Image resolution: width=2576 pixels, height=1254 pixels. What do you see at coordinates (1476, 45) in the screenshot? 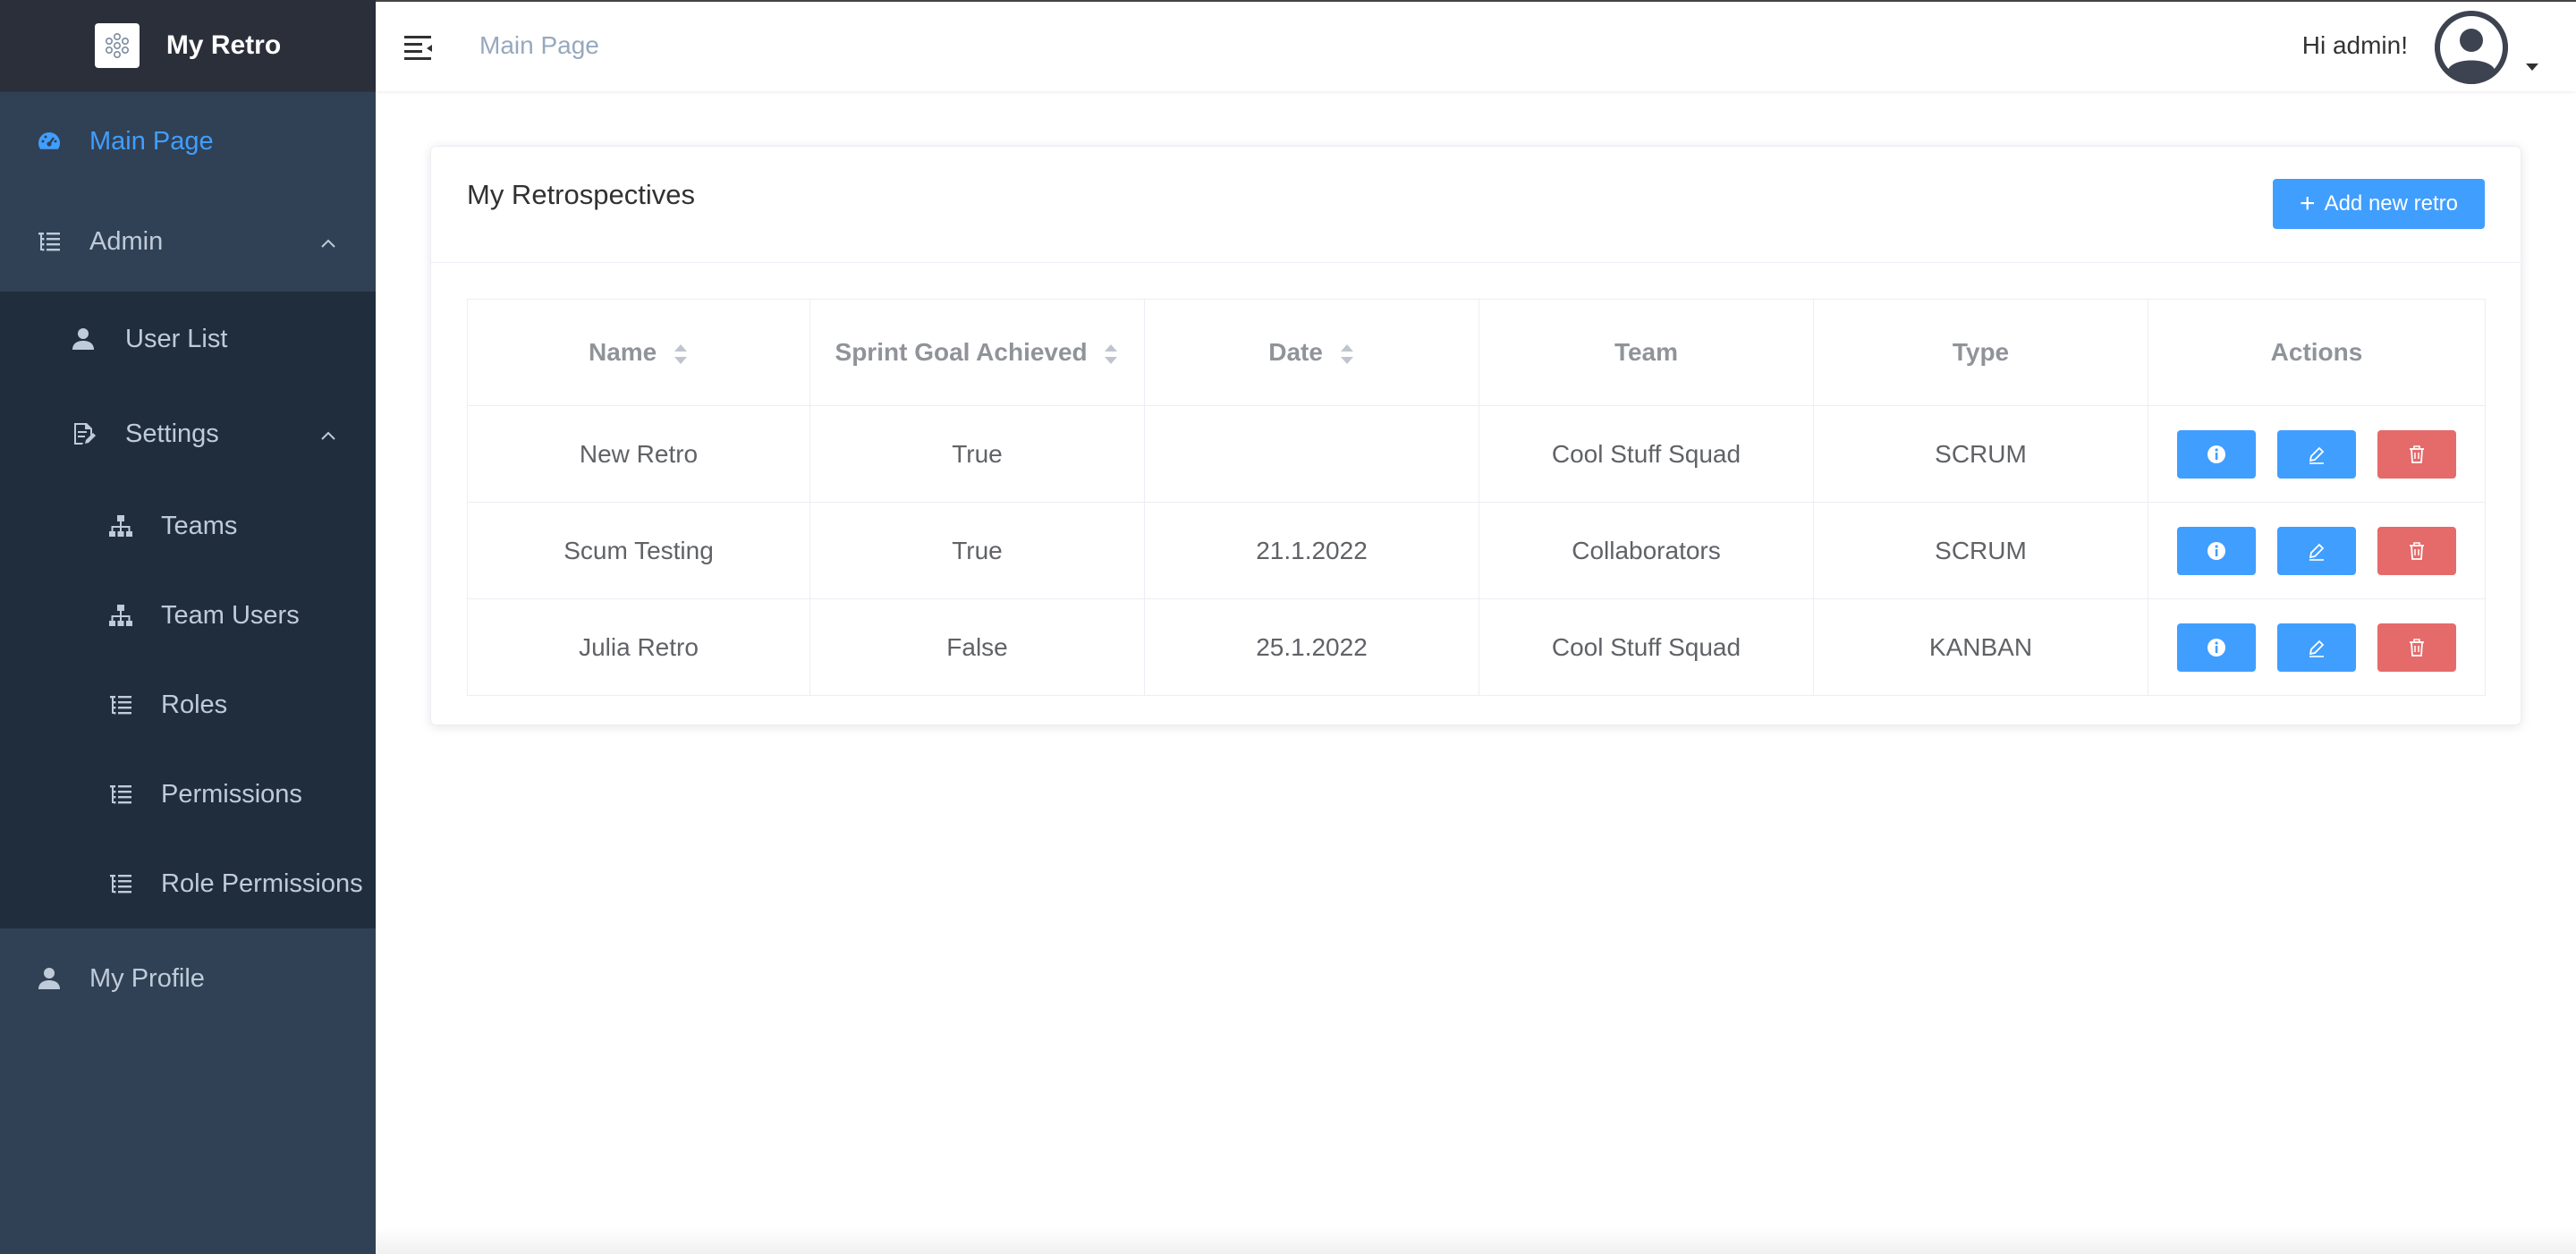
I see `top-navbar: Main Page Hi admin!` at bounding box center [1476, 45].